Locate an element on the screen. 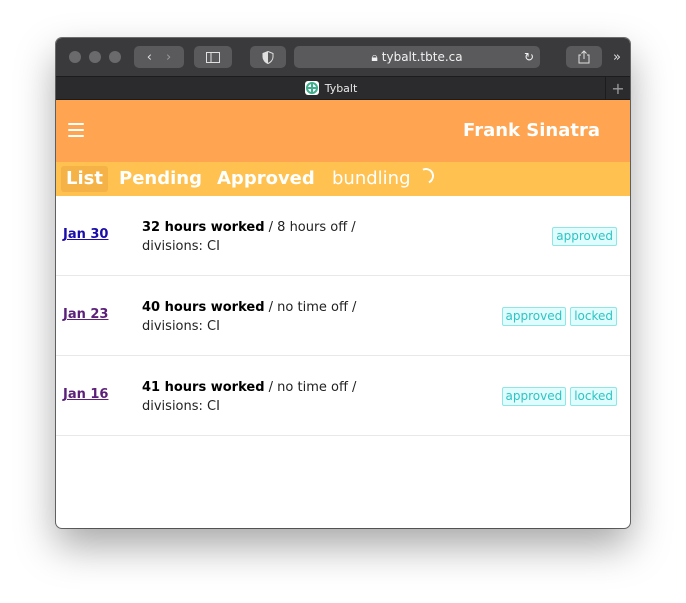 Image resolution: width=686 pixels, height=603 pixels. back-forward-buttons: ‹ › is located at coordinates (159, 57).